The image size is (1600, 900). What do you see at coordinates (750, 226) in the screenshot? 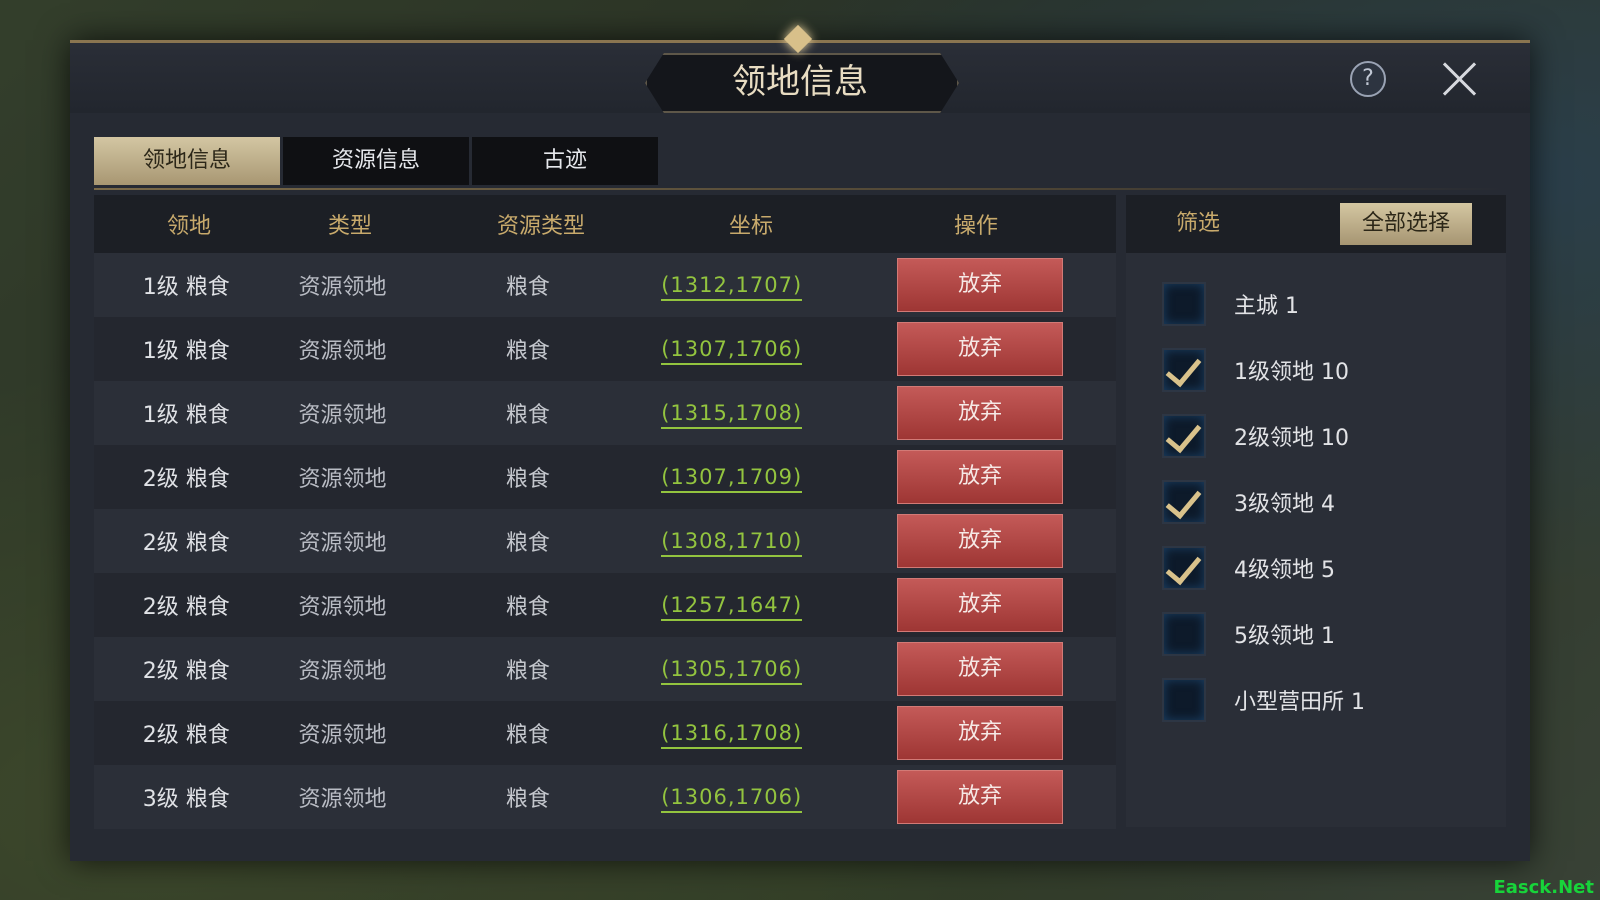
I see `header-coordinates: 坐标` at bounding box center [750, 226].